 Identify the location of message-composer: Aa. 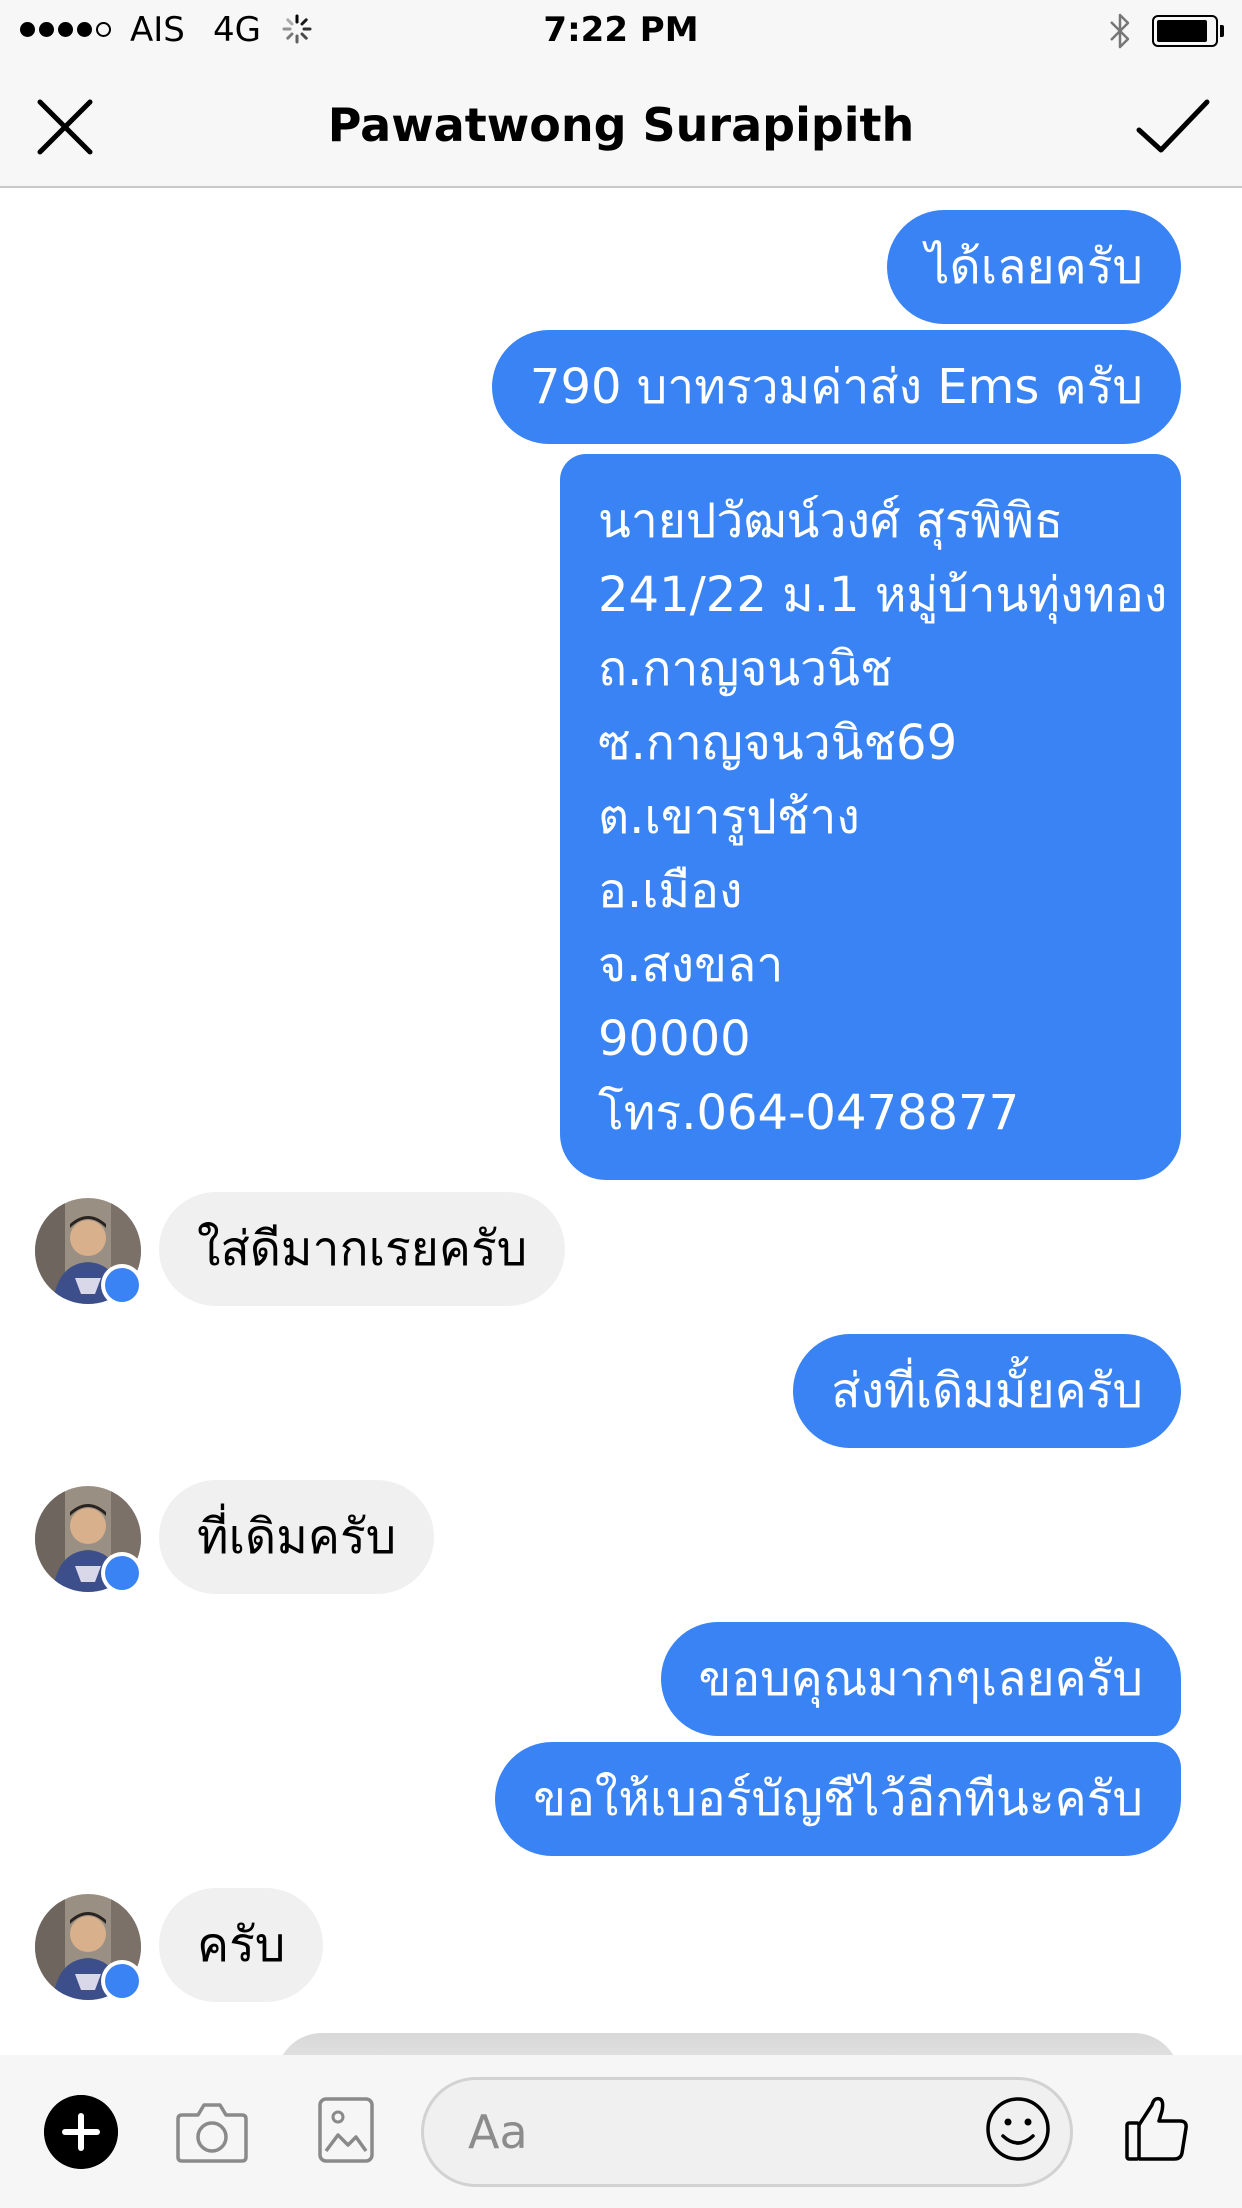
(621, 2131).